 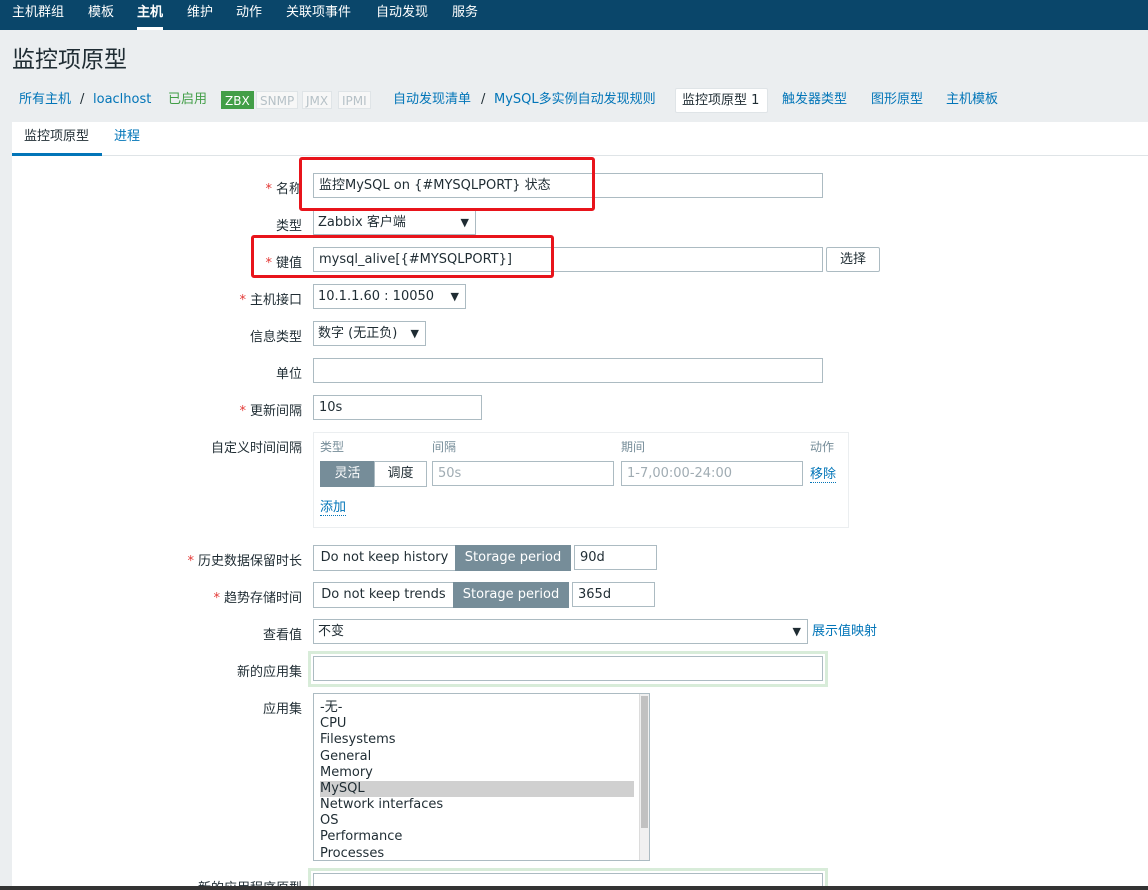 What do you see at coordinates (57, 139) in the screenshot?
I see `tab-item-prototype: 监控项原型` at bounding box center [57, 139].